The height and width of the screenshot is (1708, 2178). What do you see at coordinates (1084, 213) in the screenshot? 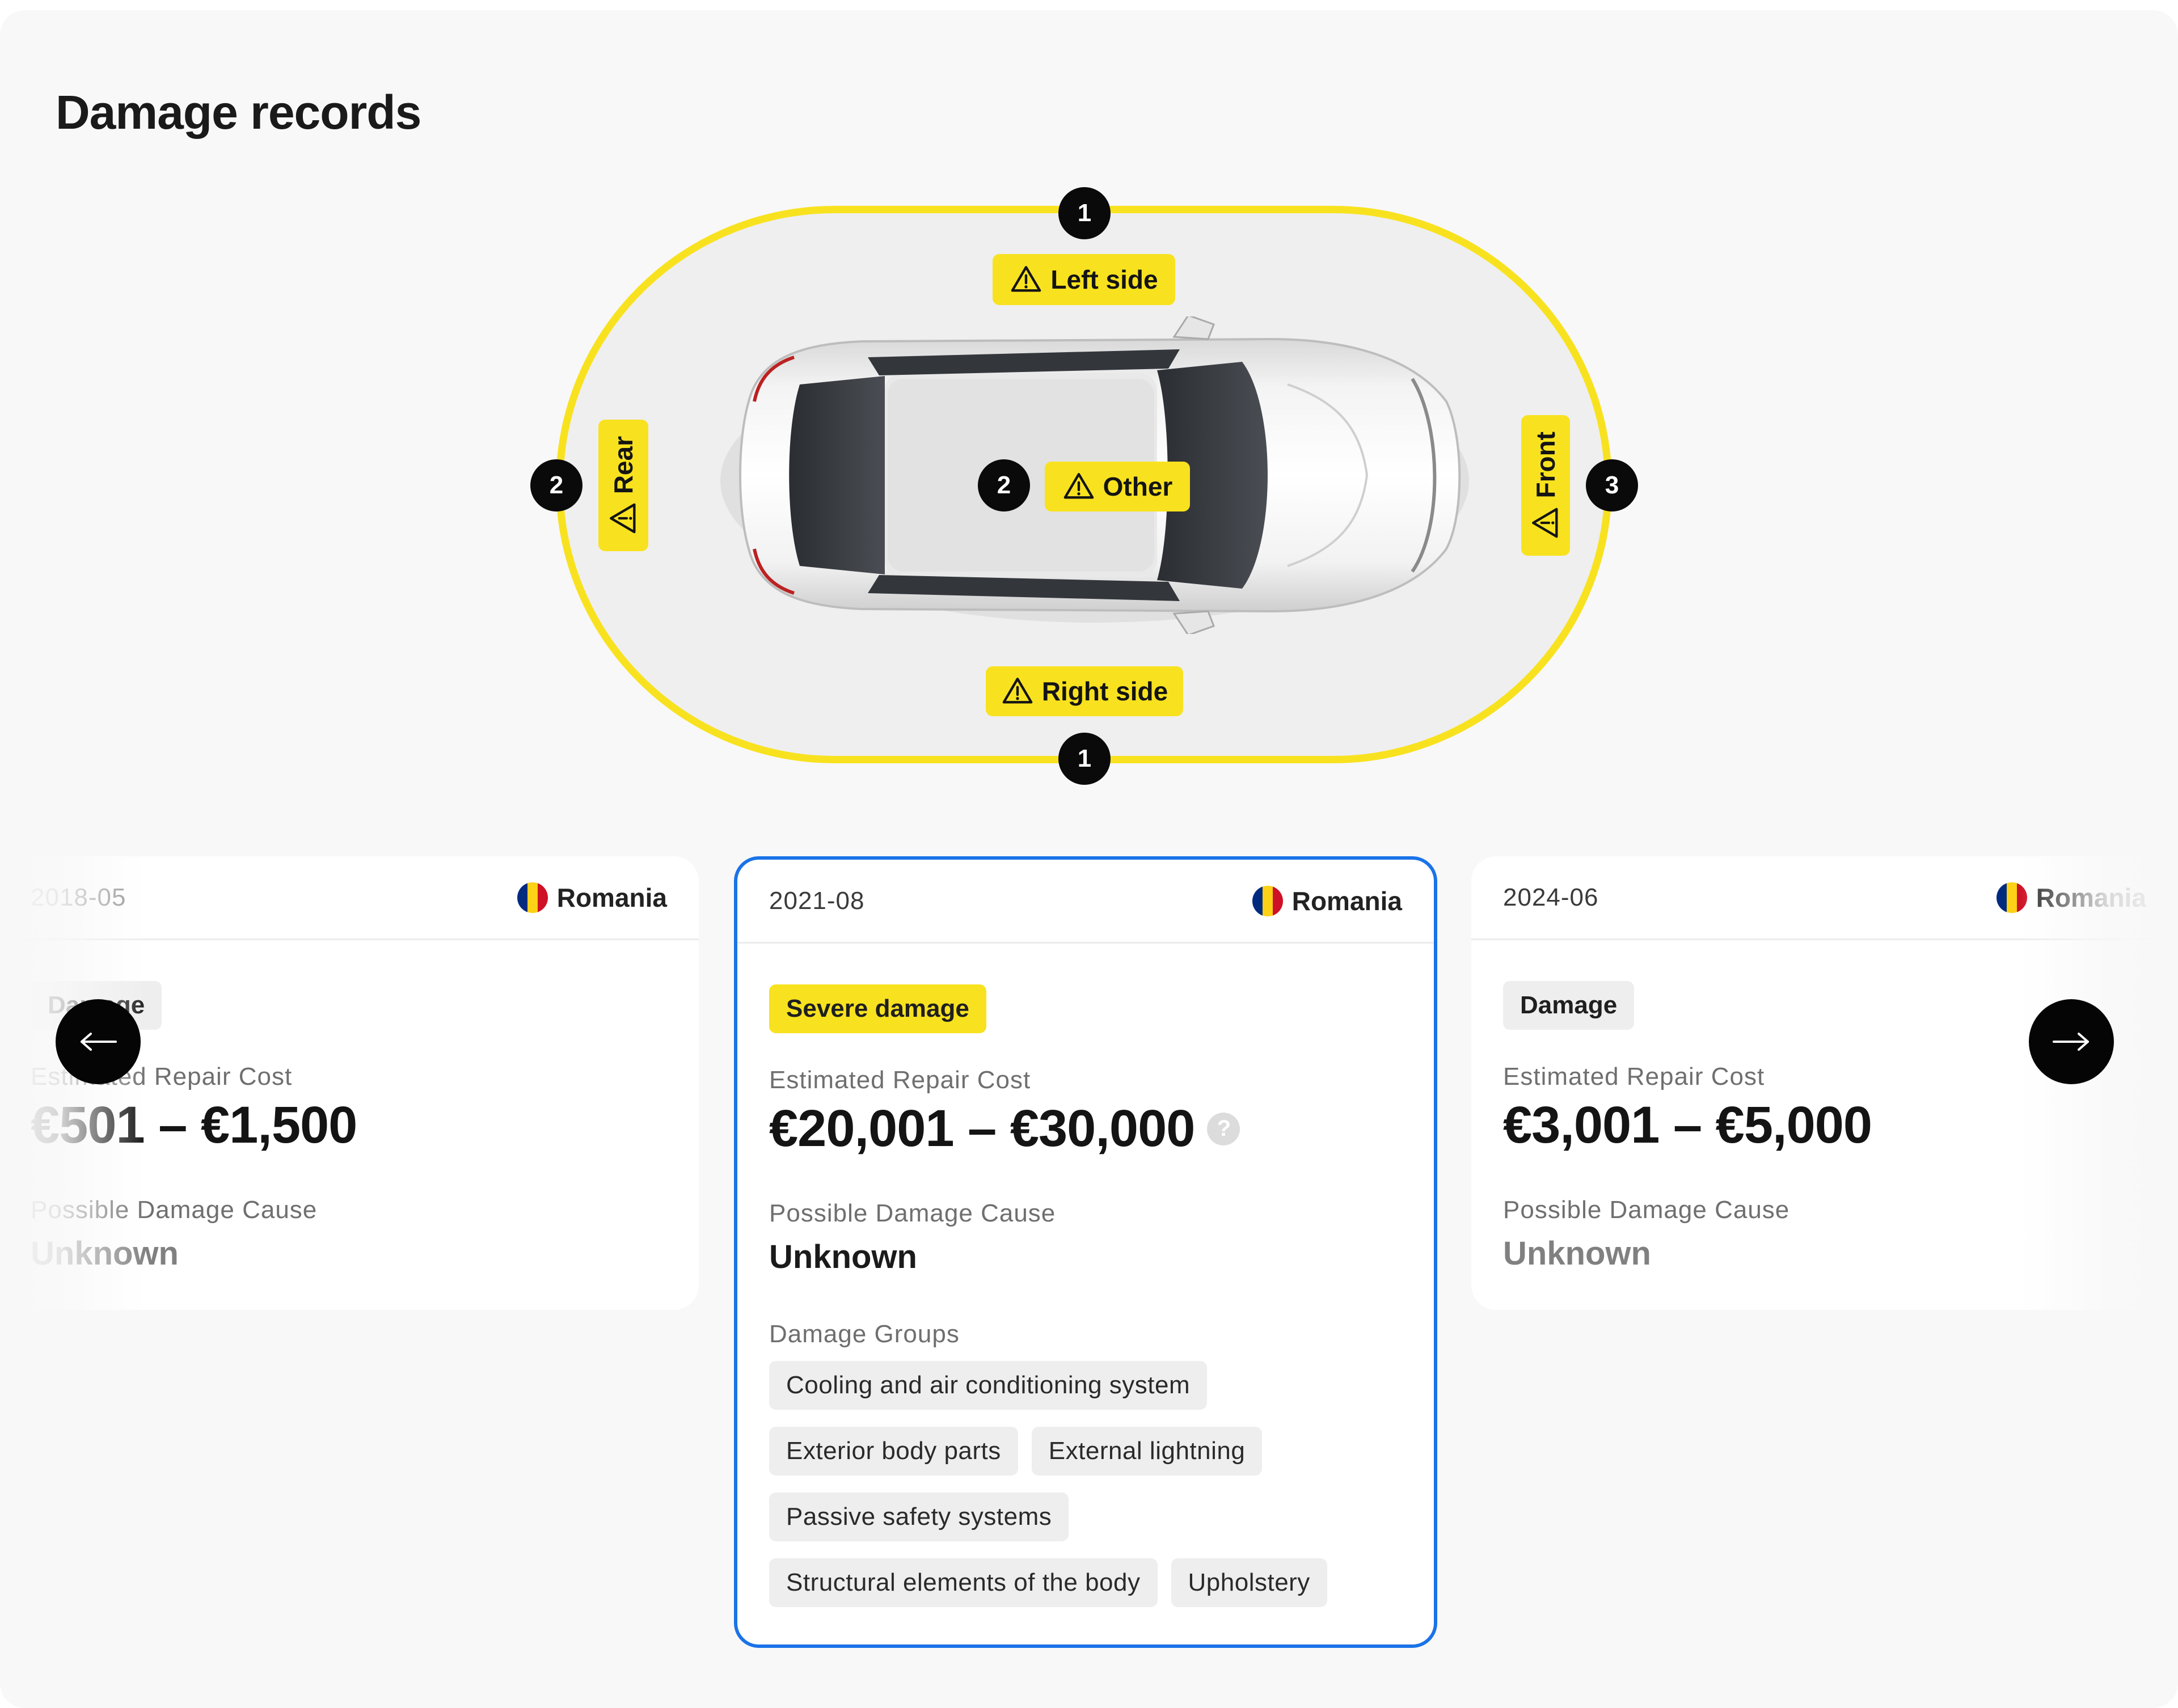
I see `zone-count-left-side: 1` at bounding box center [1084, 213].